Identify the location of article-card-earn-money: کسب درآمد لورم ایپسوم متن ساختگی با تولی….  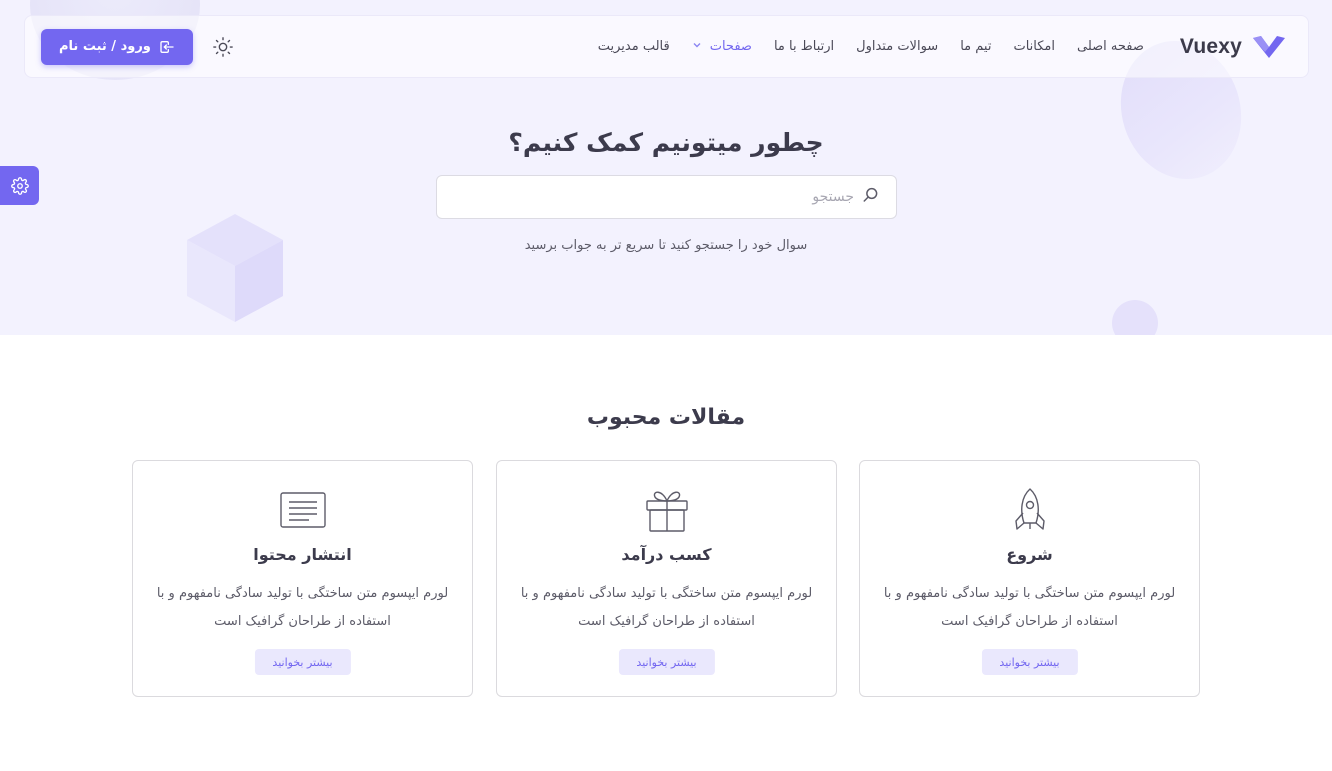
(666, 578).